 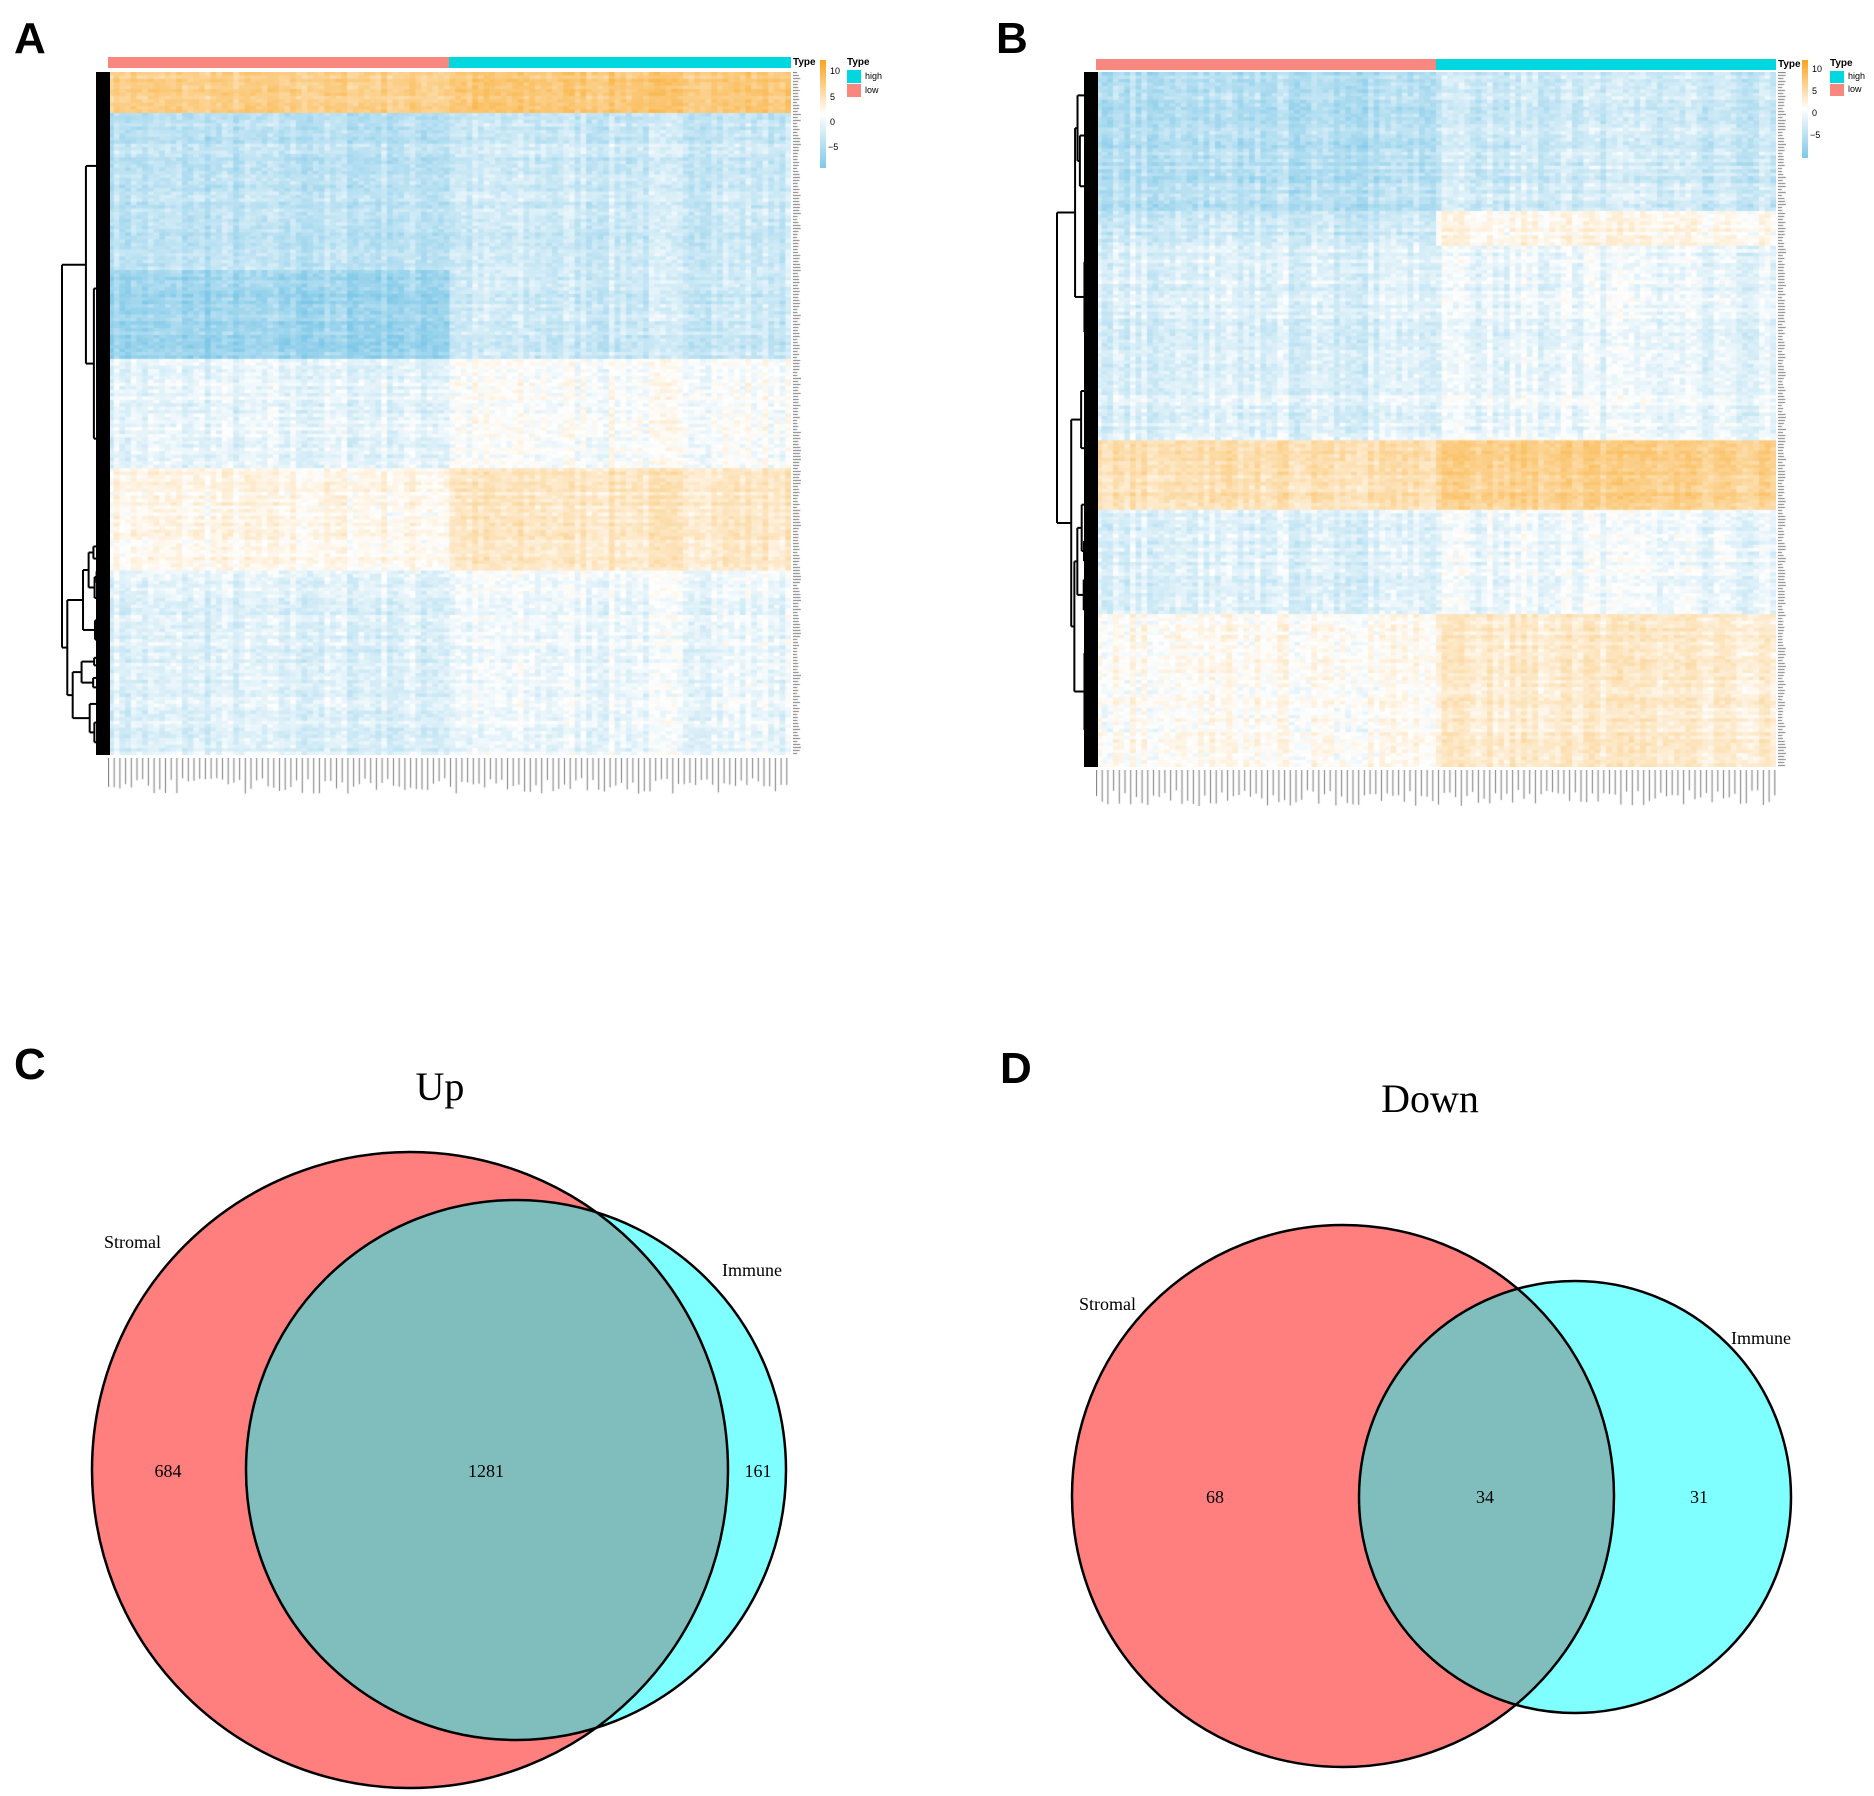 What do you see at coordinates (1215, 1497) in the screenshot?
I see `venn-count: 68` at bounding box center [1215, 1497].